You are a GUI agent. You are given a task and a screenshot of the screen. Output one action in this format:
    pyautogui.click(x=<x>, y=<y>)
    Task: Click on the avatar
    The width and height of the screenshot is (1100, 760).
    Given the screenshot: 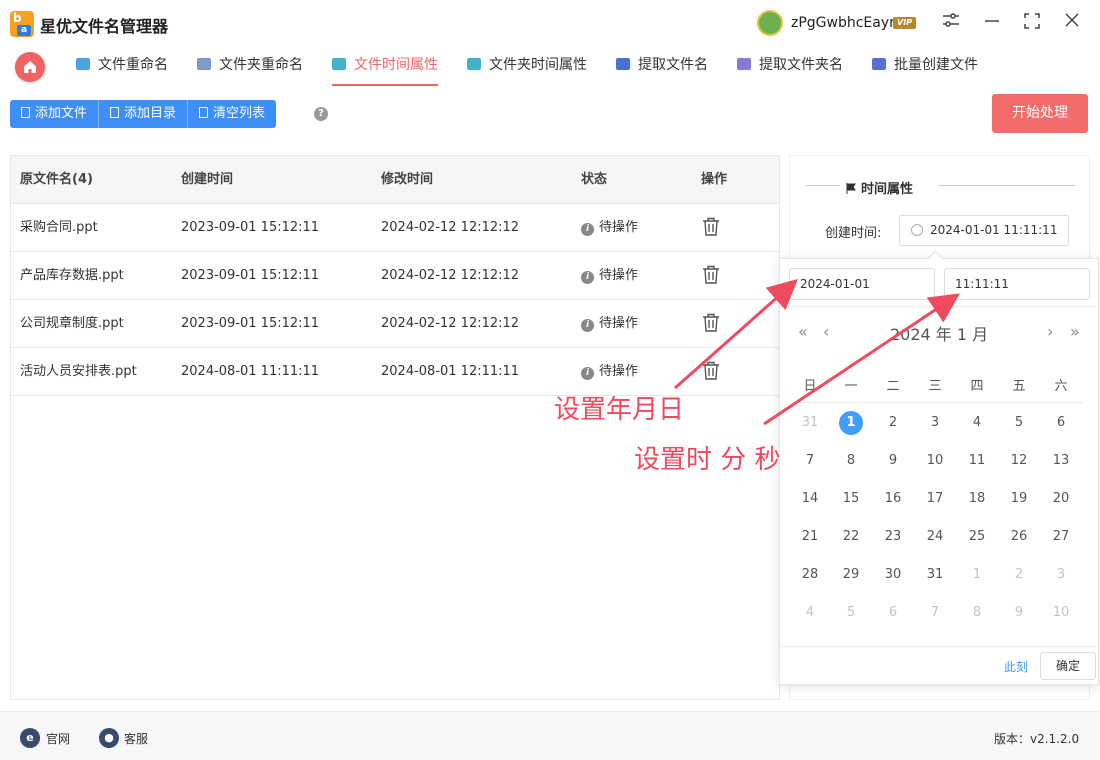 What is the action you would take?
    pyautogui.click(x=770, y=23)
    